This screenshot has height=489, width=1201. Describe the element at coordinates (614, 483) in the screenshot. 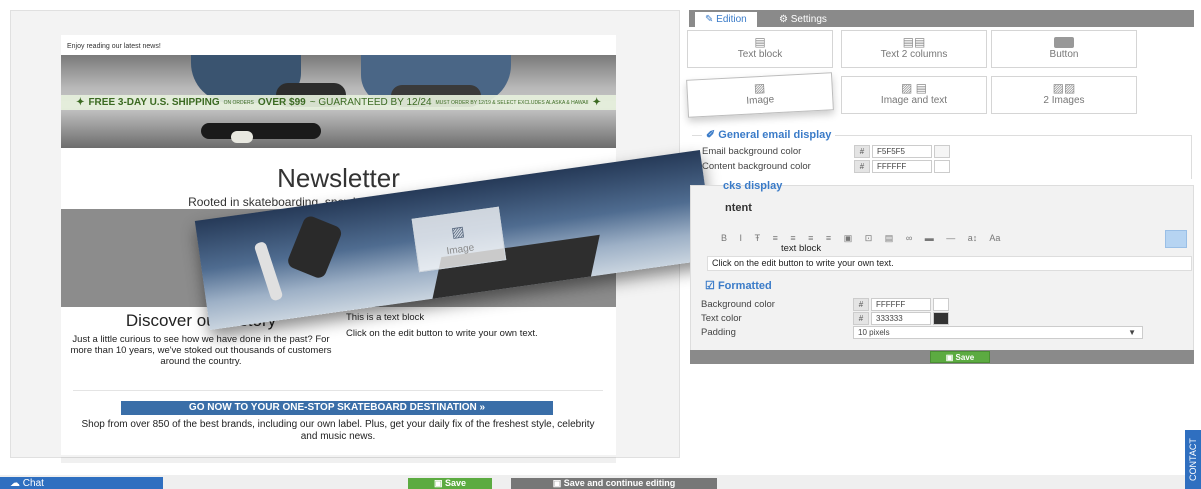

I see `save-and-continue-button: ▣ Save and continue editing` at that location.